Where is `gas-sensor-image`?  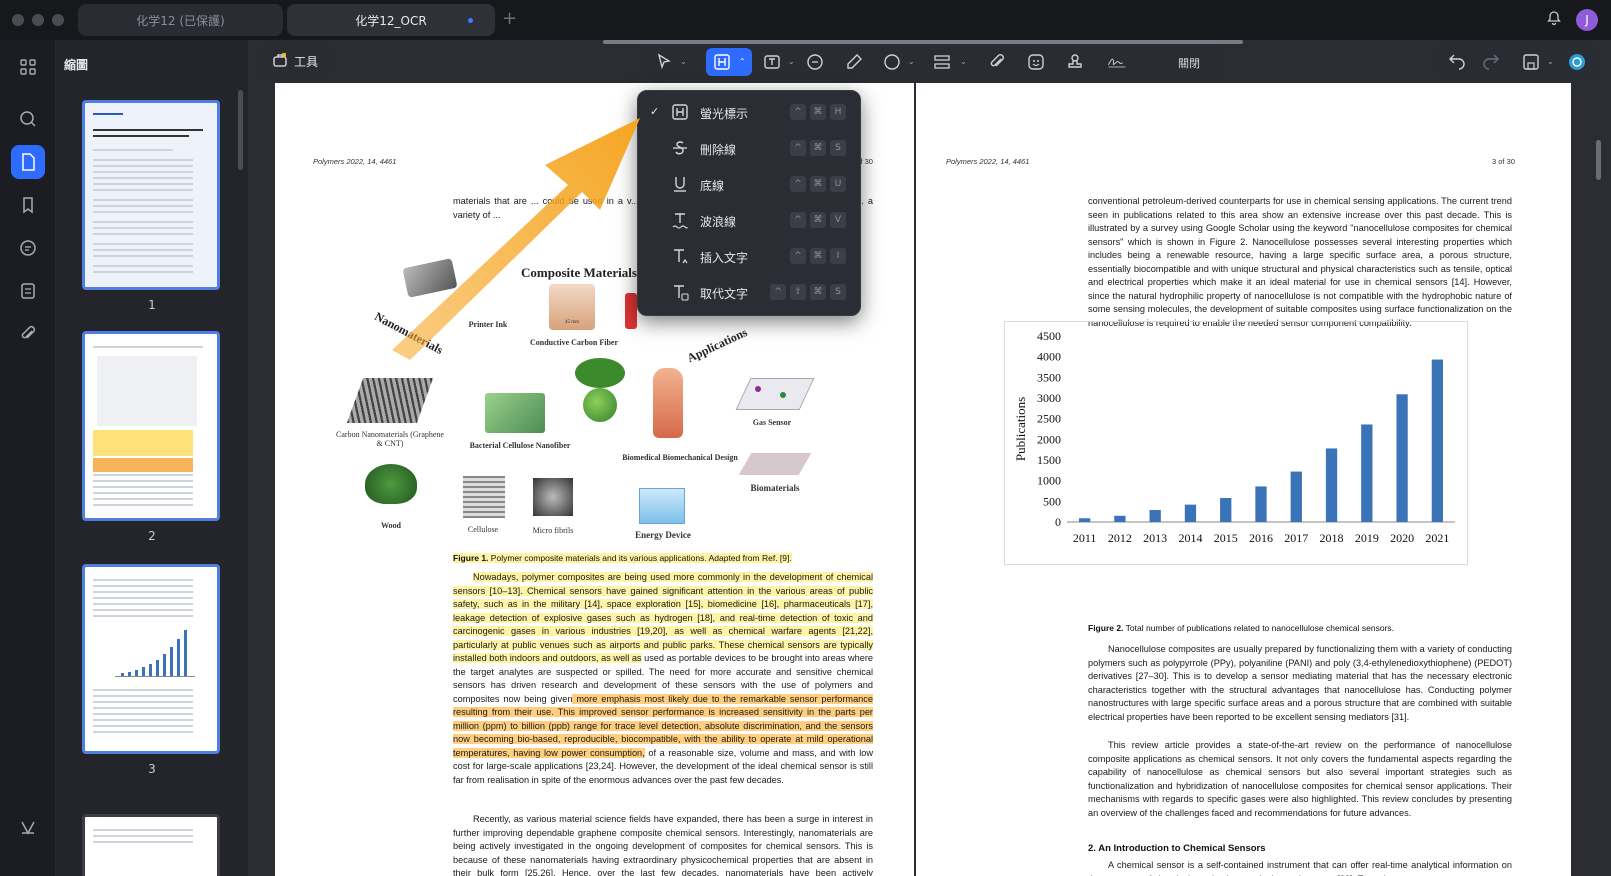
gas-sensor-image is located at coordinates (775, 394).